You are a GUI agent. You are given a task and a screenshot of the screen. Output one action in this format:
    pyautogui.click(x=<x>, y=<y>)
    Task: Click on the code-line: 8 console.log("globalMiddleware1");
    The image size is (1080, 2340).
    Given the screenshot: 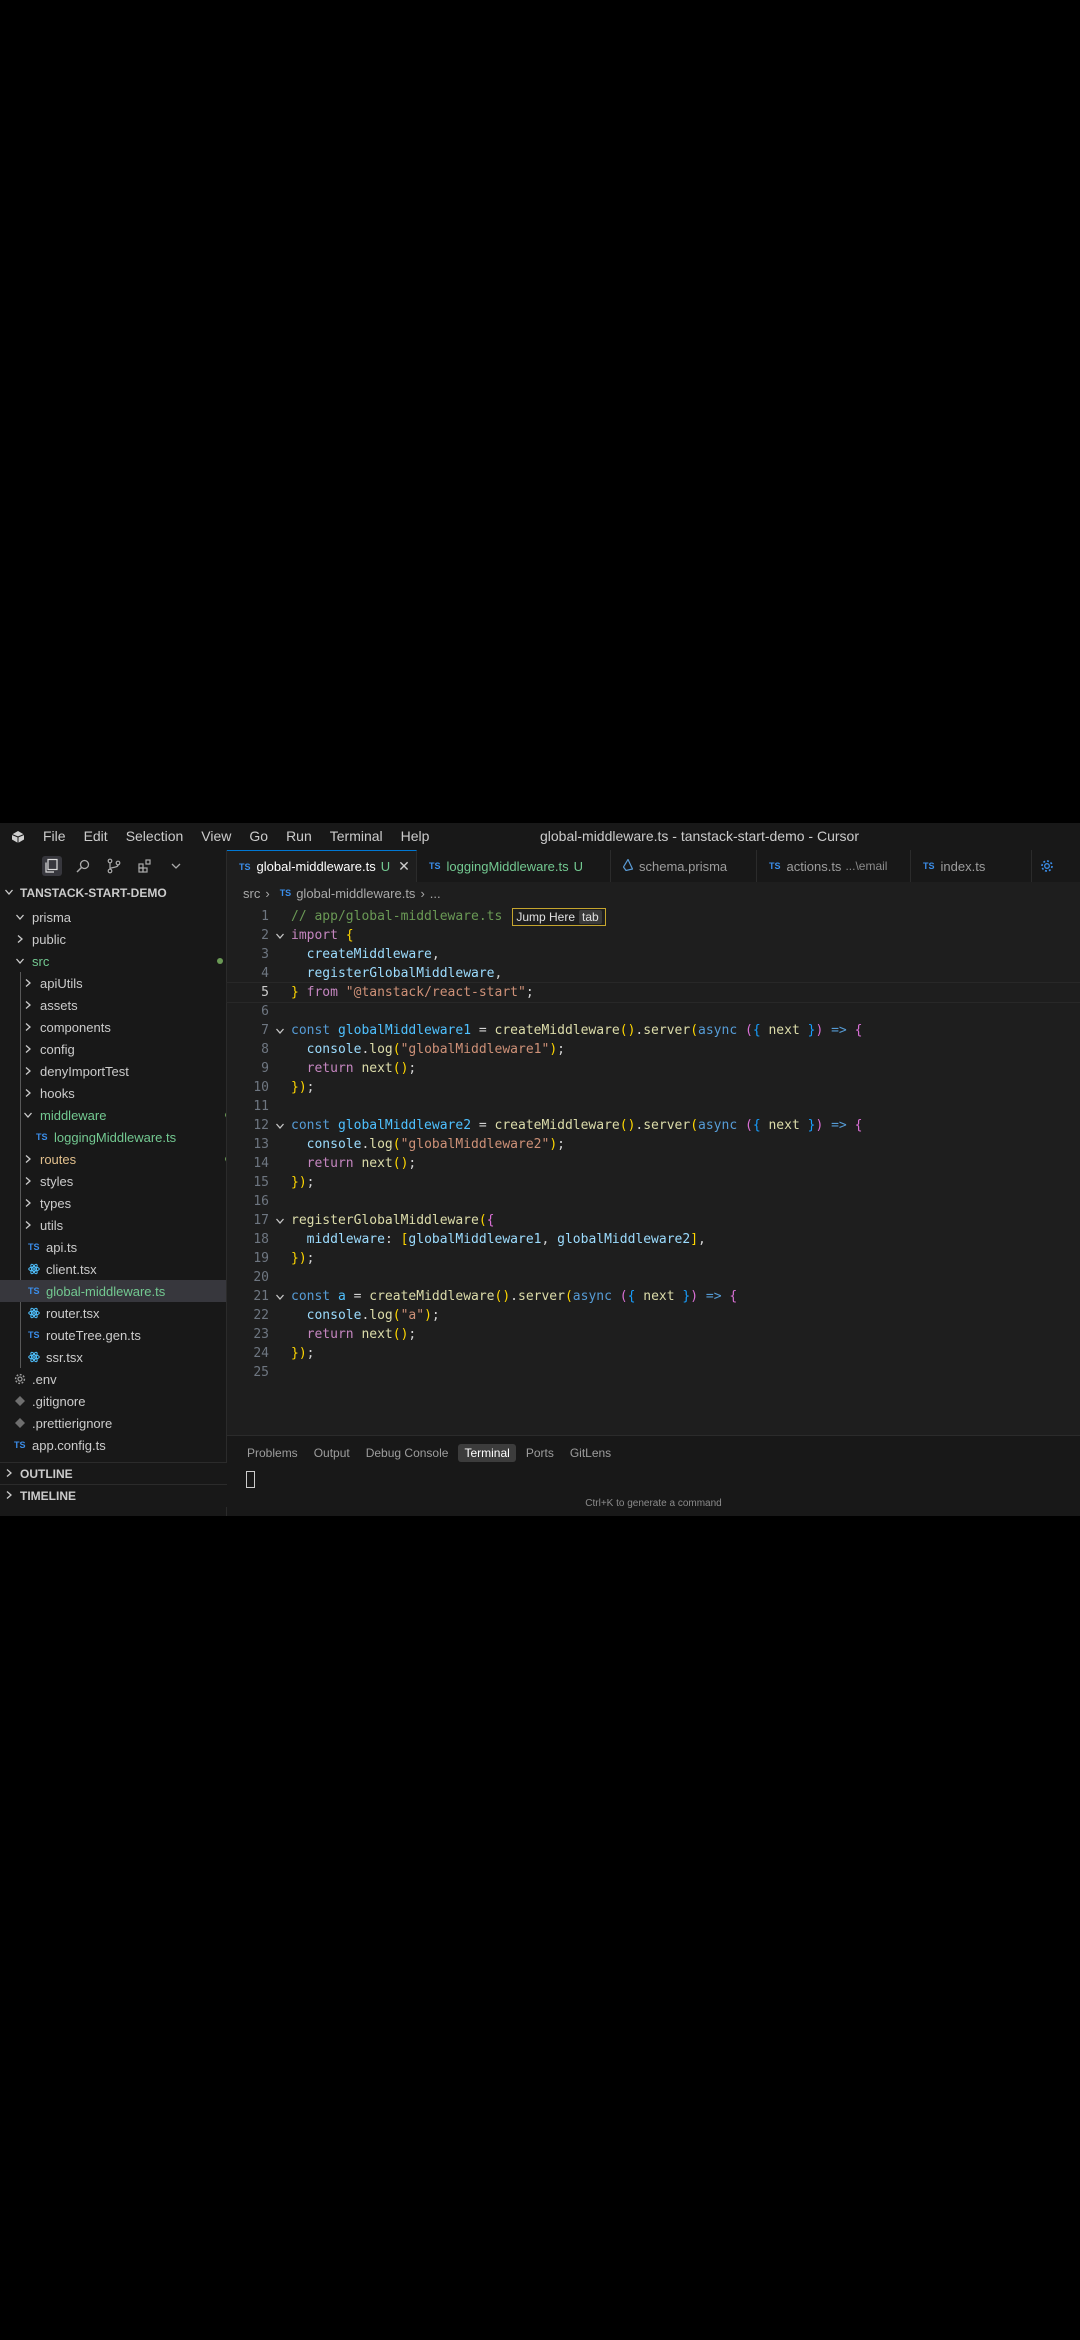 What is the action you would take?
    pyautogui.click(x=653, y=1049)
    